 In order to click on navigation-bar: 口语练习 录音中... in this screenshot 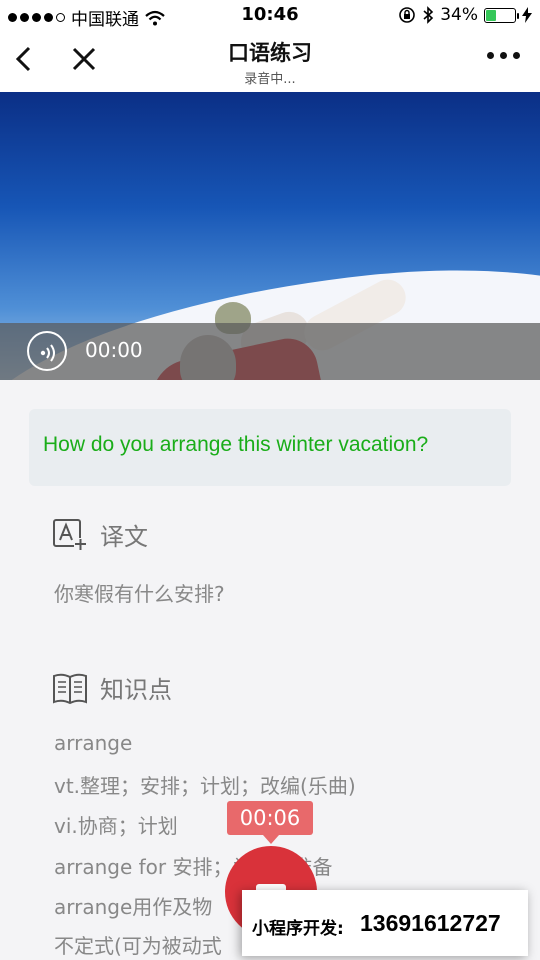, I will do `click(270, 61)`.